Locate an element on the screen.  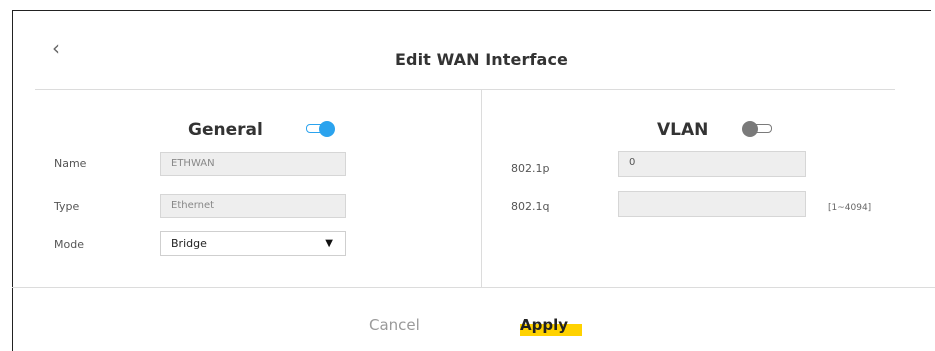
name-label: Name is located at coordinates (70, 163).